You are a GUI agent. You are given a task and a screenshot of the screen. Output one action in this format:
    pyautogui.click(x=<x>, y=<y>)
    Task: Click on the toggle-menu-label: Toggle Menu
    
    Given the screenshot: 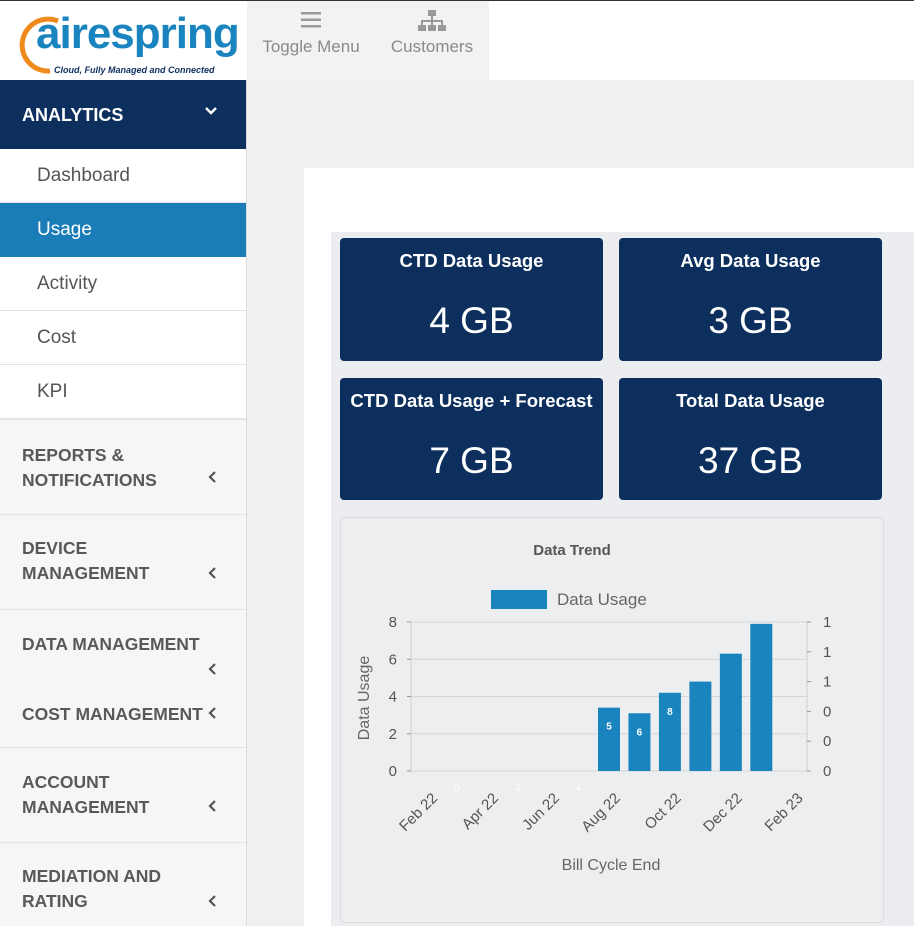 What is the action you would take?
    pyautogui.click(x=311, y=46)
    